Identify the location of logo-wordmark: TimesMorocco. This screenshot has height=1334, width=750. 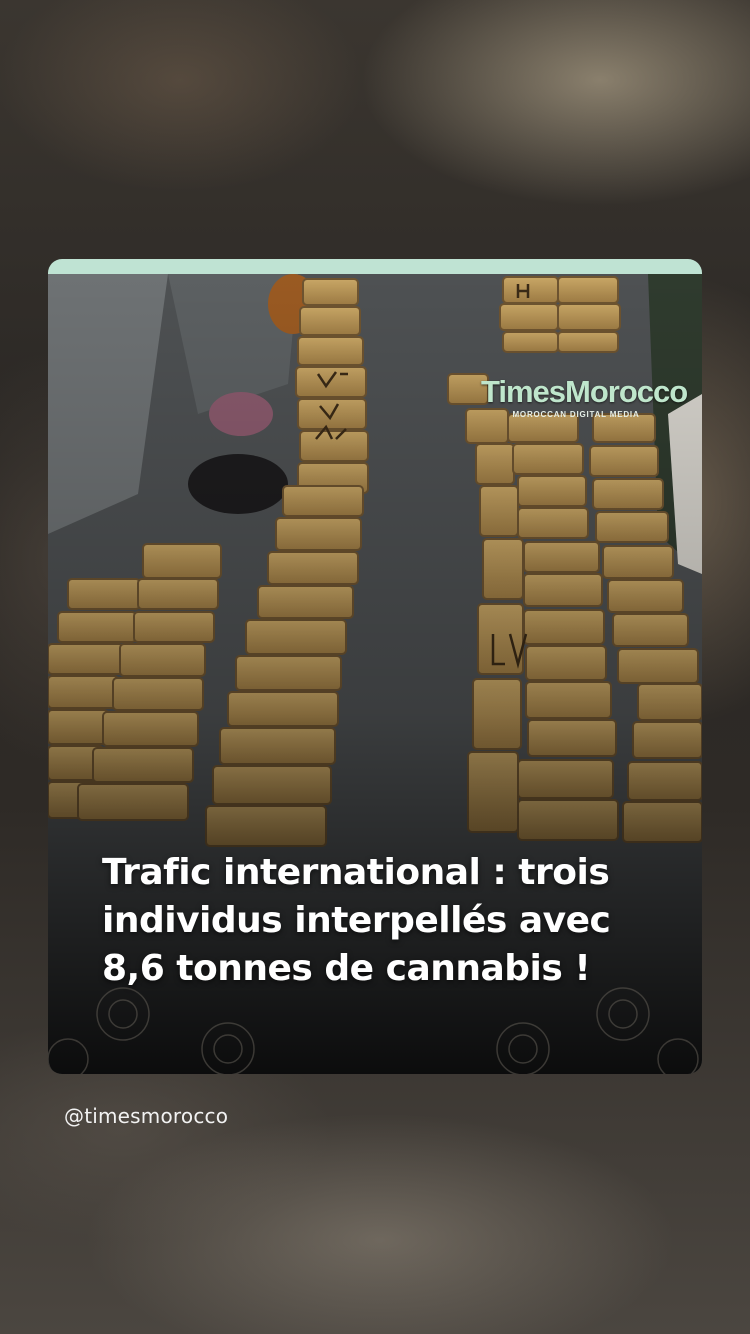
(584, 391).